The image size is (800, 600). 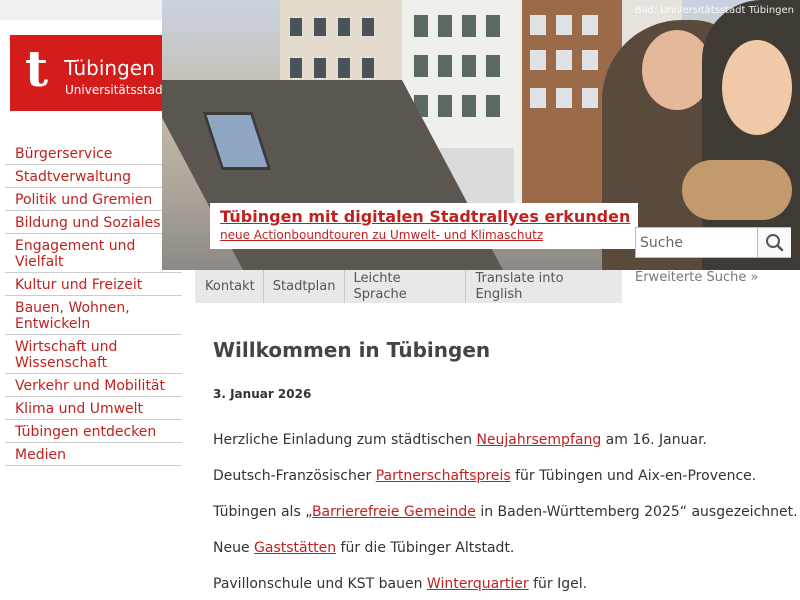 I want to click on service-link-leichte-sprache: Leichte Sprache, so click(x=405, y=287).